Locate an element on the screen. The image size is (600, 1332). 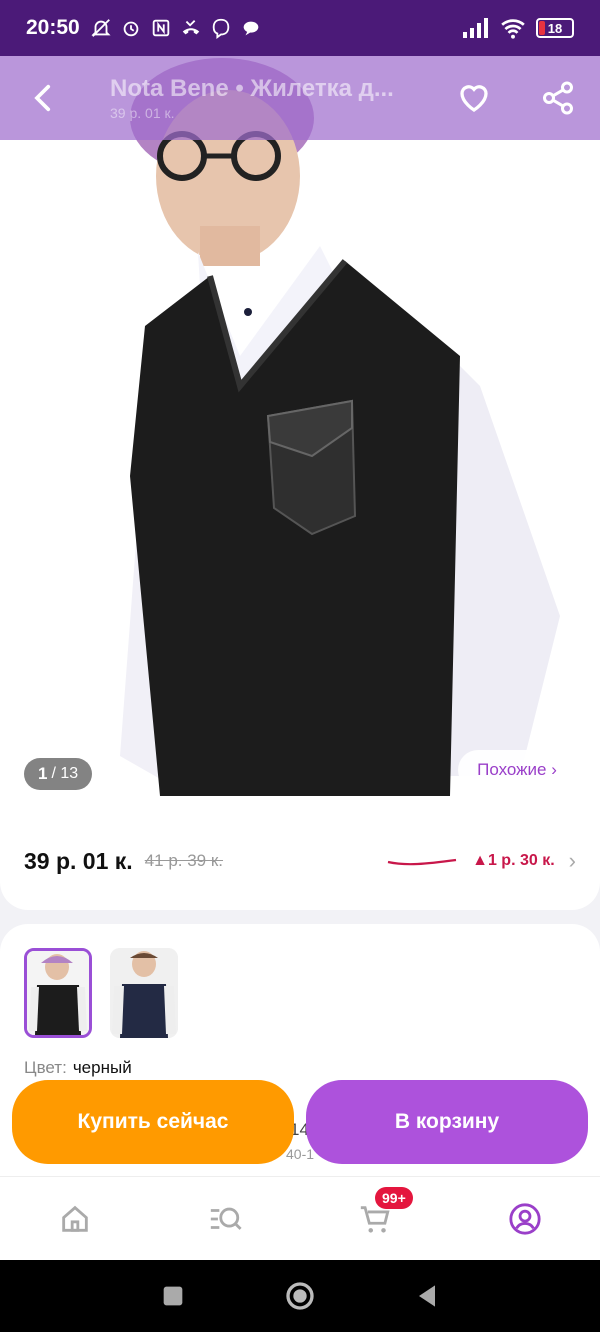
color-label: Цвет: is located at coordinates (45, 1067).